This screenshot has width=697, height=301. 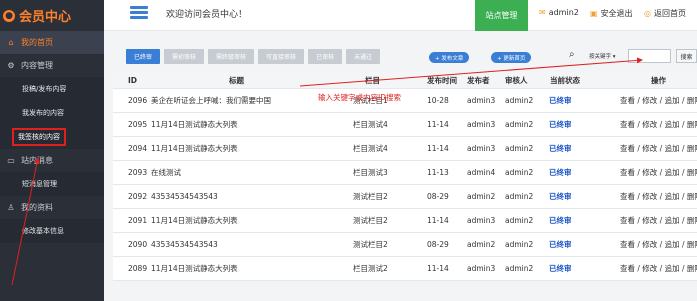 I want to click on sidebar-item-my-reviewed: 我签核的内容, so click(x=52, y=137).